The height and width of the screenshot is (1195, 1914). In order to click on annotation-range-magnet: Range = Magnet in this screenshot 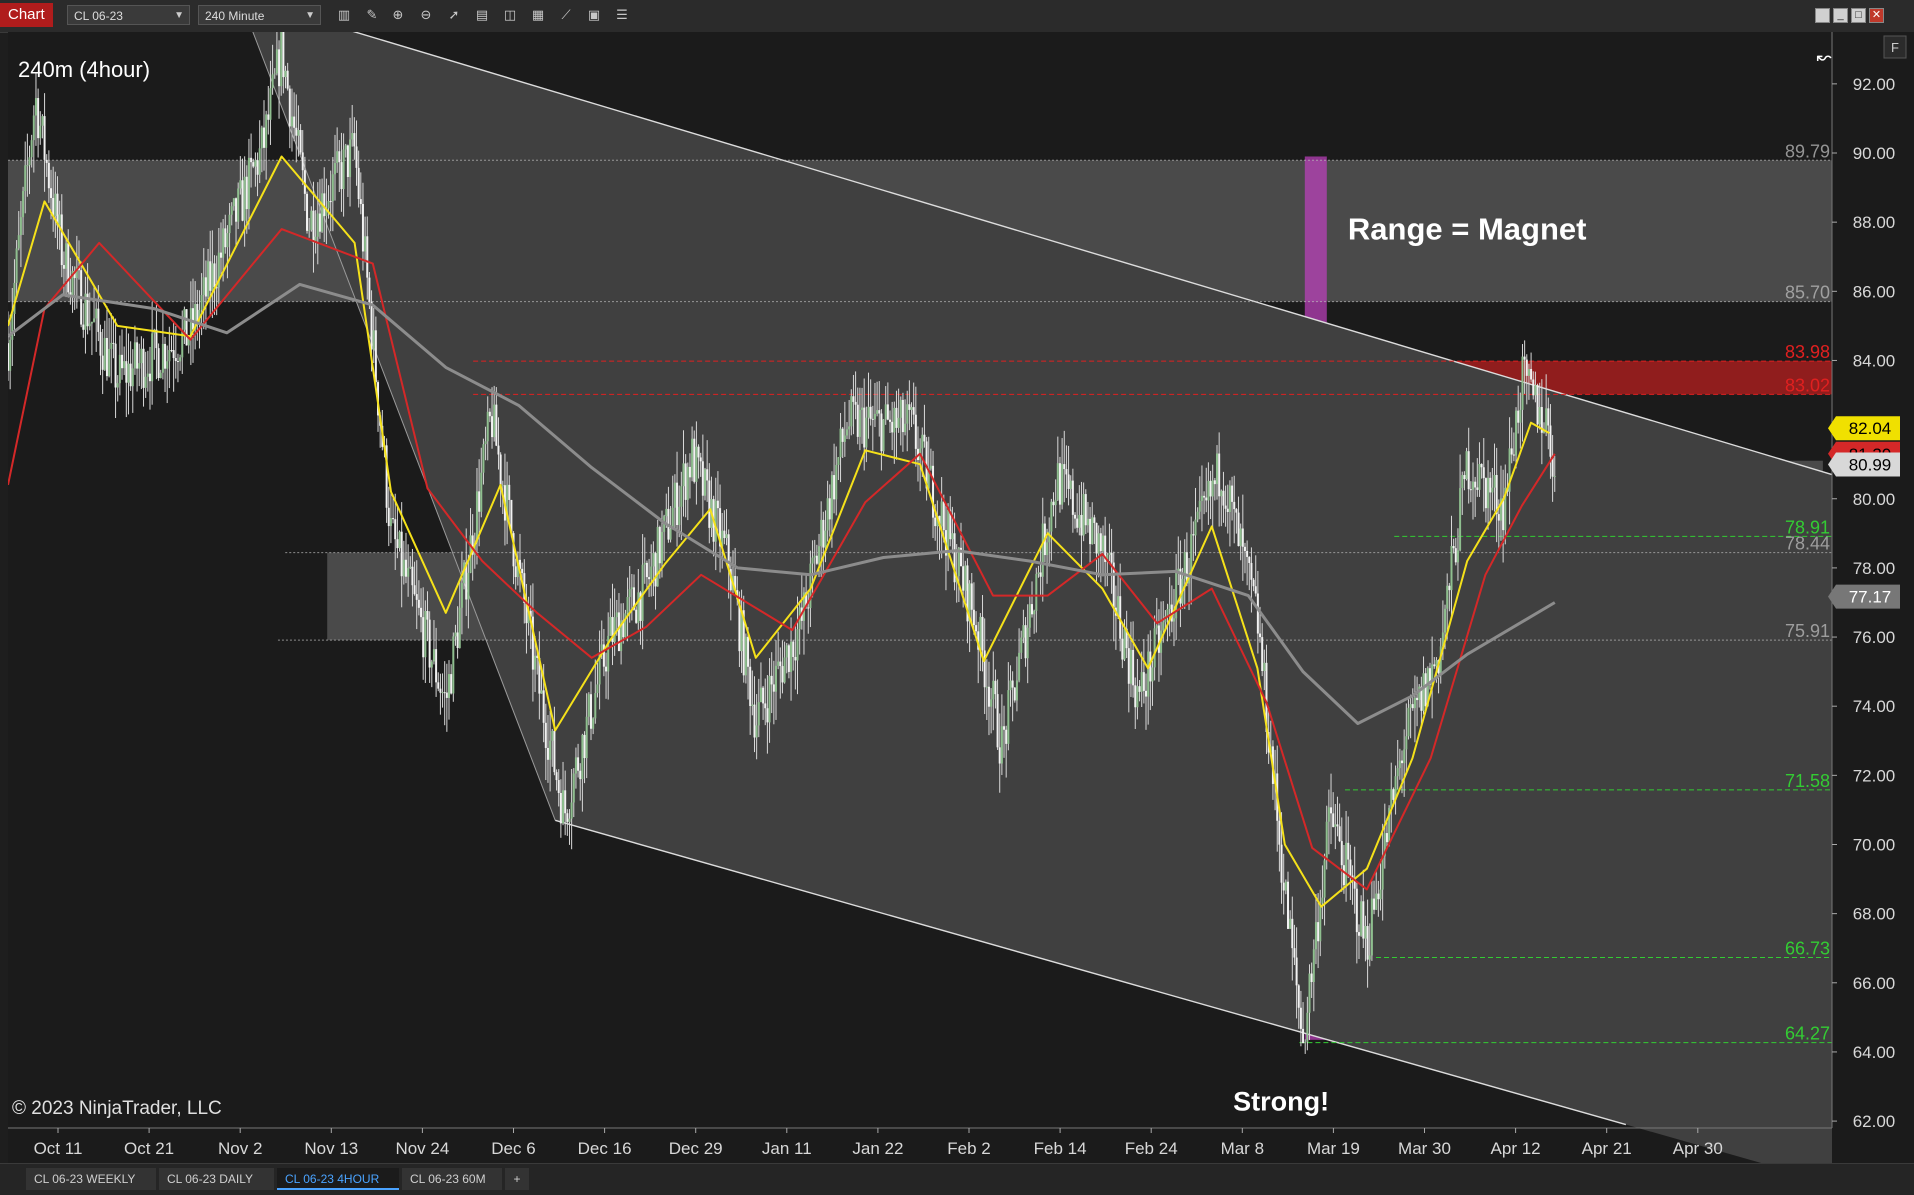, I will do `click(1467, 228)`.